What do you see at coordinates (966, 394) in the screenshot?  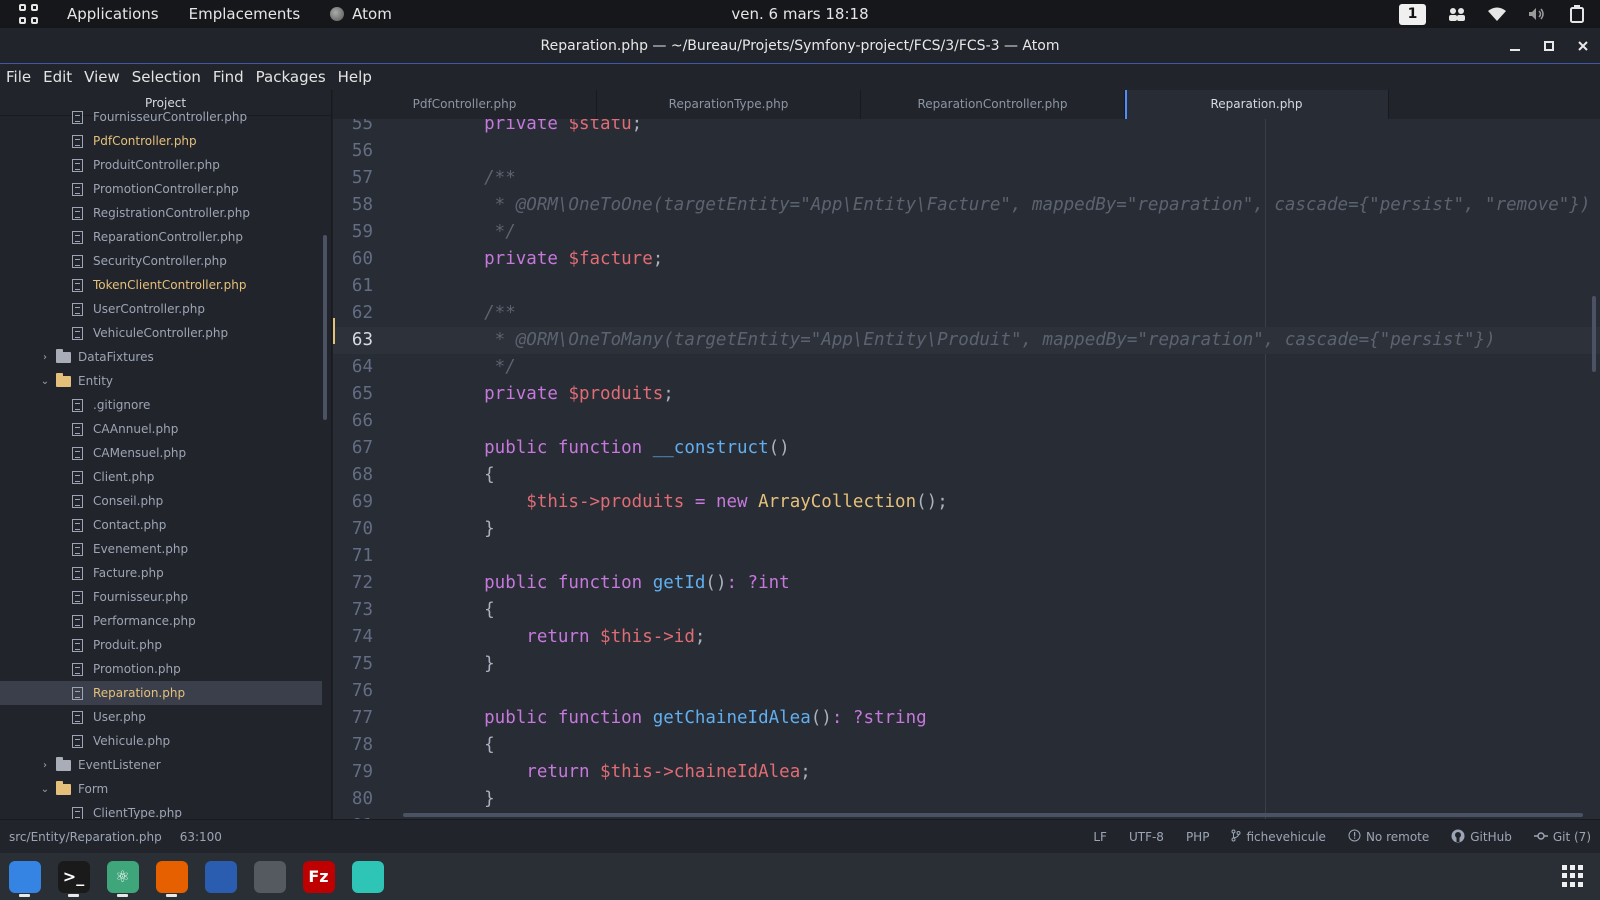 I see `code-line: 65 private $produits;` at bounding box center [966, 394].